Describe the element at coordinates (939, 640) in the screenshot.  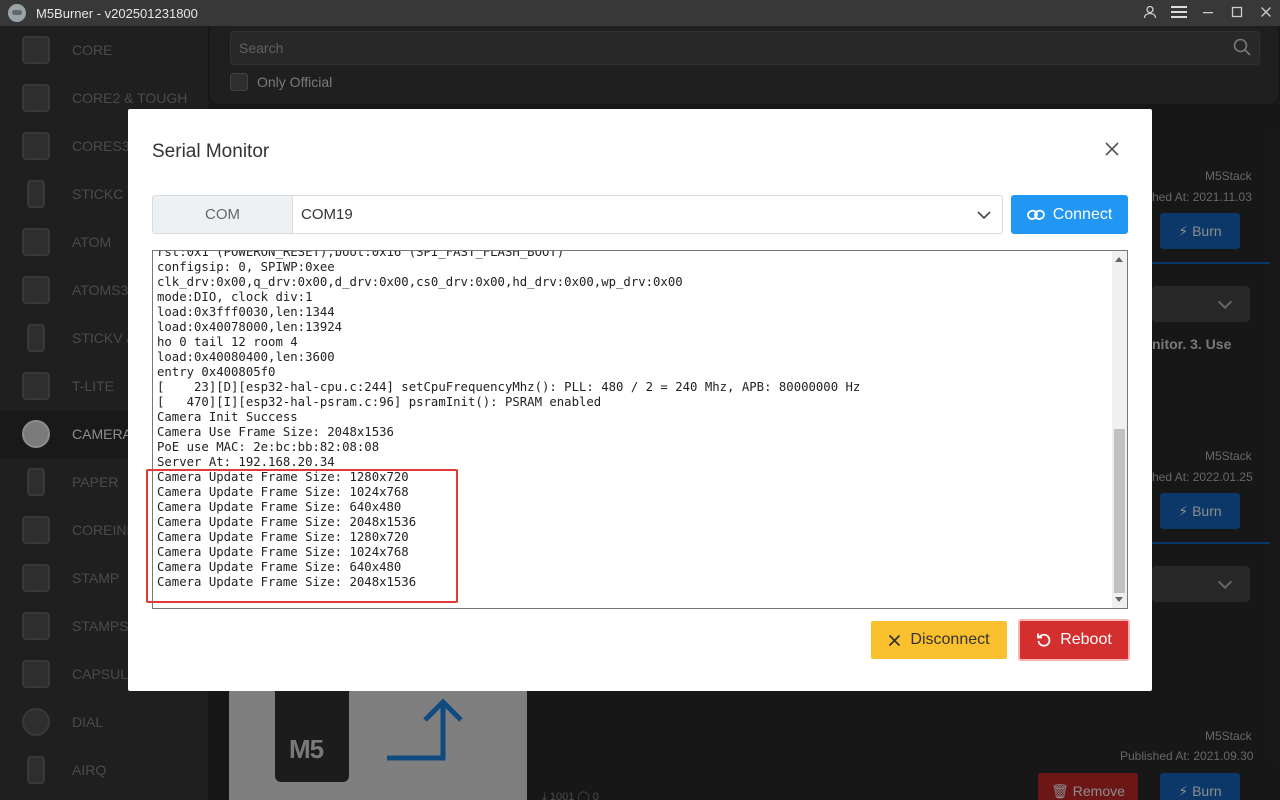
I see `disconnect-button: Disconnect` at that location.